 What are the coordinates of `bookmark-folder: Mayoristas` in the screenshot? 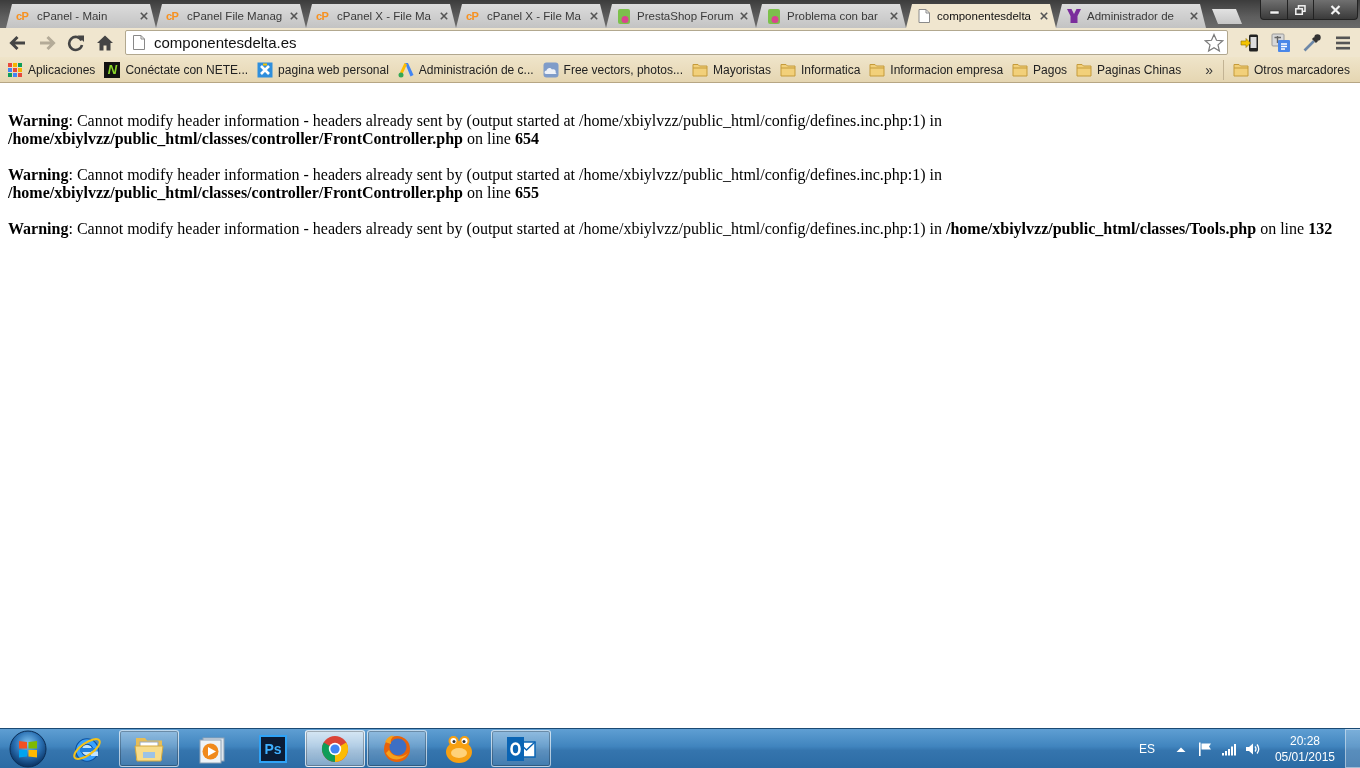 It's located at (731, 69).